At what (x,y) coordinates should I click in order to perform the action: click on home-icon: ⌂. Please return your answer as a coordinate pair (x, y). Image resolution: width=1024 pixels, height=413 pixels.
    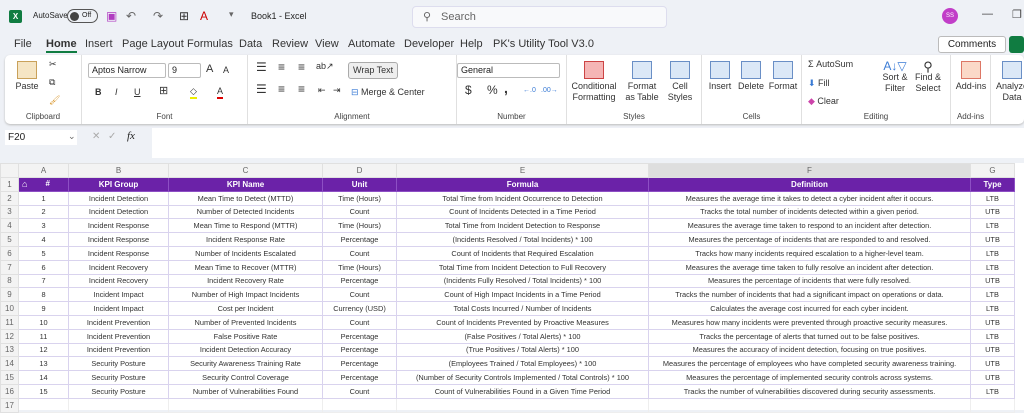
    Looking at the image, I should click on (24, 184).